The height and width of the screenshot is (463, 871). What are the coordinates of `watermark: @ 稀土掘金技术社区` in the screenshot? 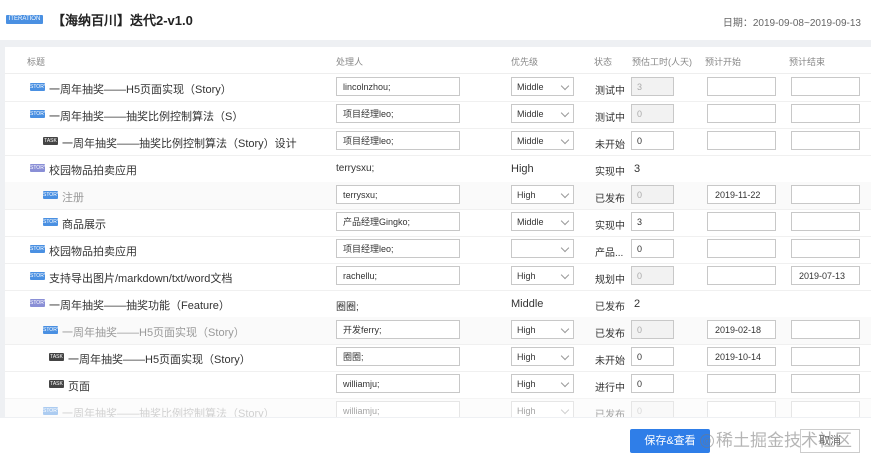 It's located at (776, 438).